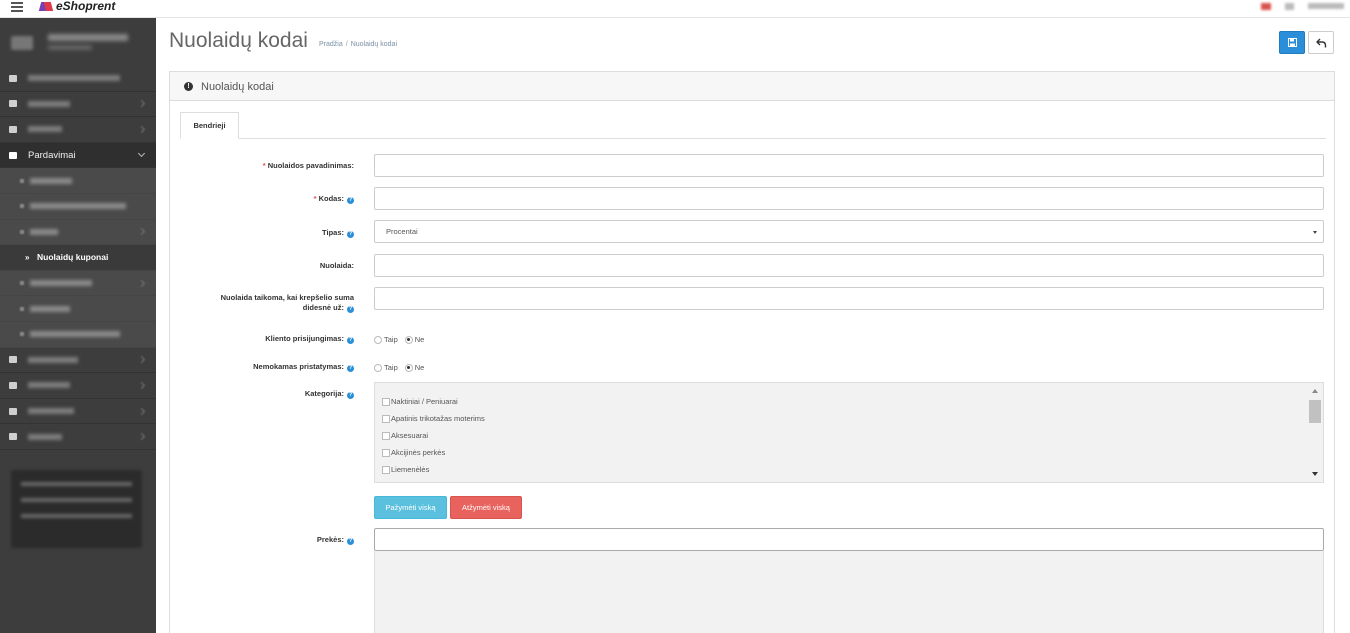 The height and width of the screenshot is (633, 1350). Describe the element at coordinates (88, 37) in the screenshot. I see `profile-name` at that location.